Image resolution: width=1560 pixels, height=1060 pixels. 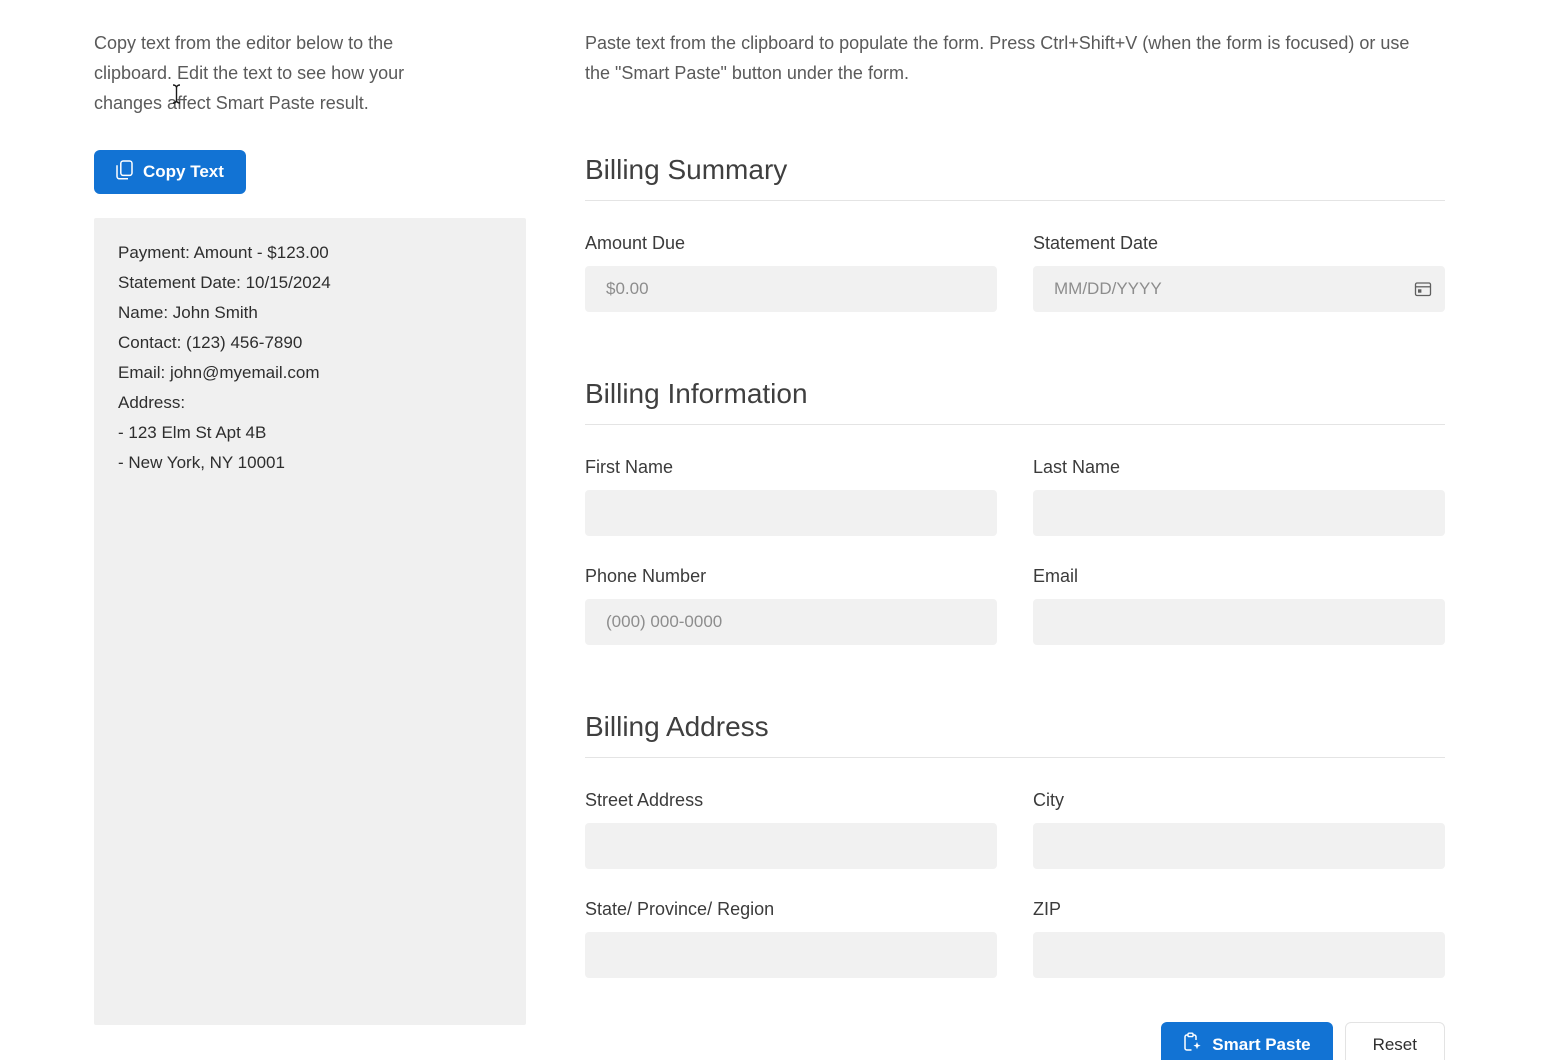 I want to click on smart-paste-button: Smart Paste, so click(x=1247, y=1041).